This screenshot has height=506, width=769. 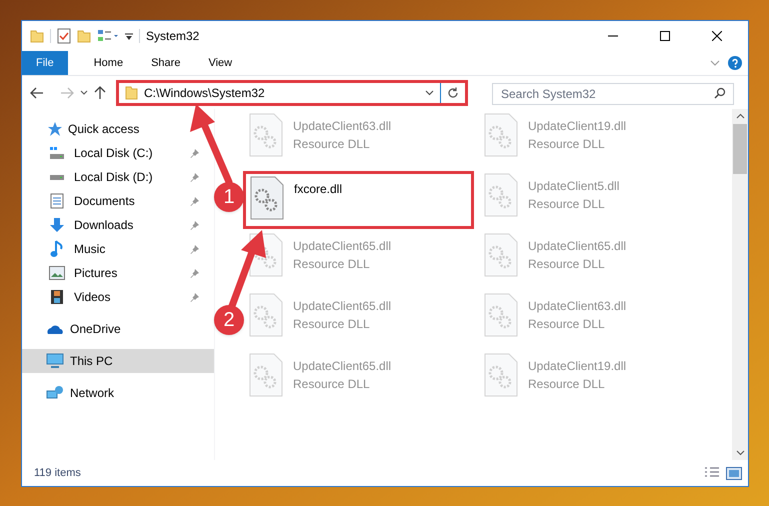 What do you see at coordinates (85, 129) in the screenshot?
I see `navigation-item: Quick access` at bounding box center [85, 129].